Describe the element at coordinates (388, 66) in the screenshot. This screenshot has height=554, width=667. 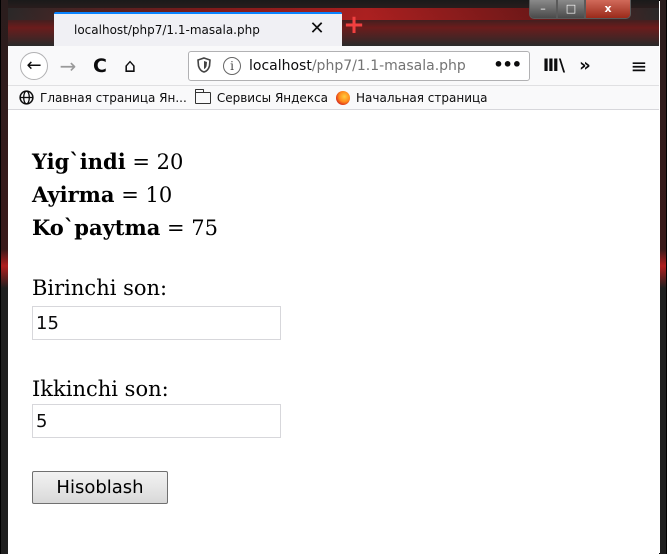
I see `url-path: /php7/1.1-masala.php` at that location.